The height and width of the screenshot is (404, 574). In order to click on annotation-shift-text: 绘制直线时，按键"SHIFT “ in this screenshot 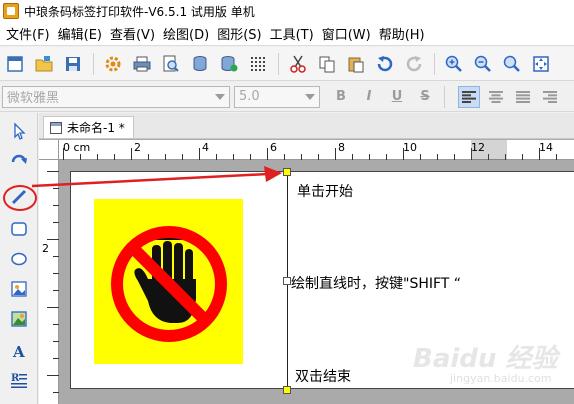, I will do `click(376, 284)`.